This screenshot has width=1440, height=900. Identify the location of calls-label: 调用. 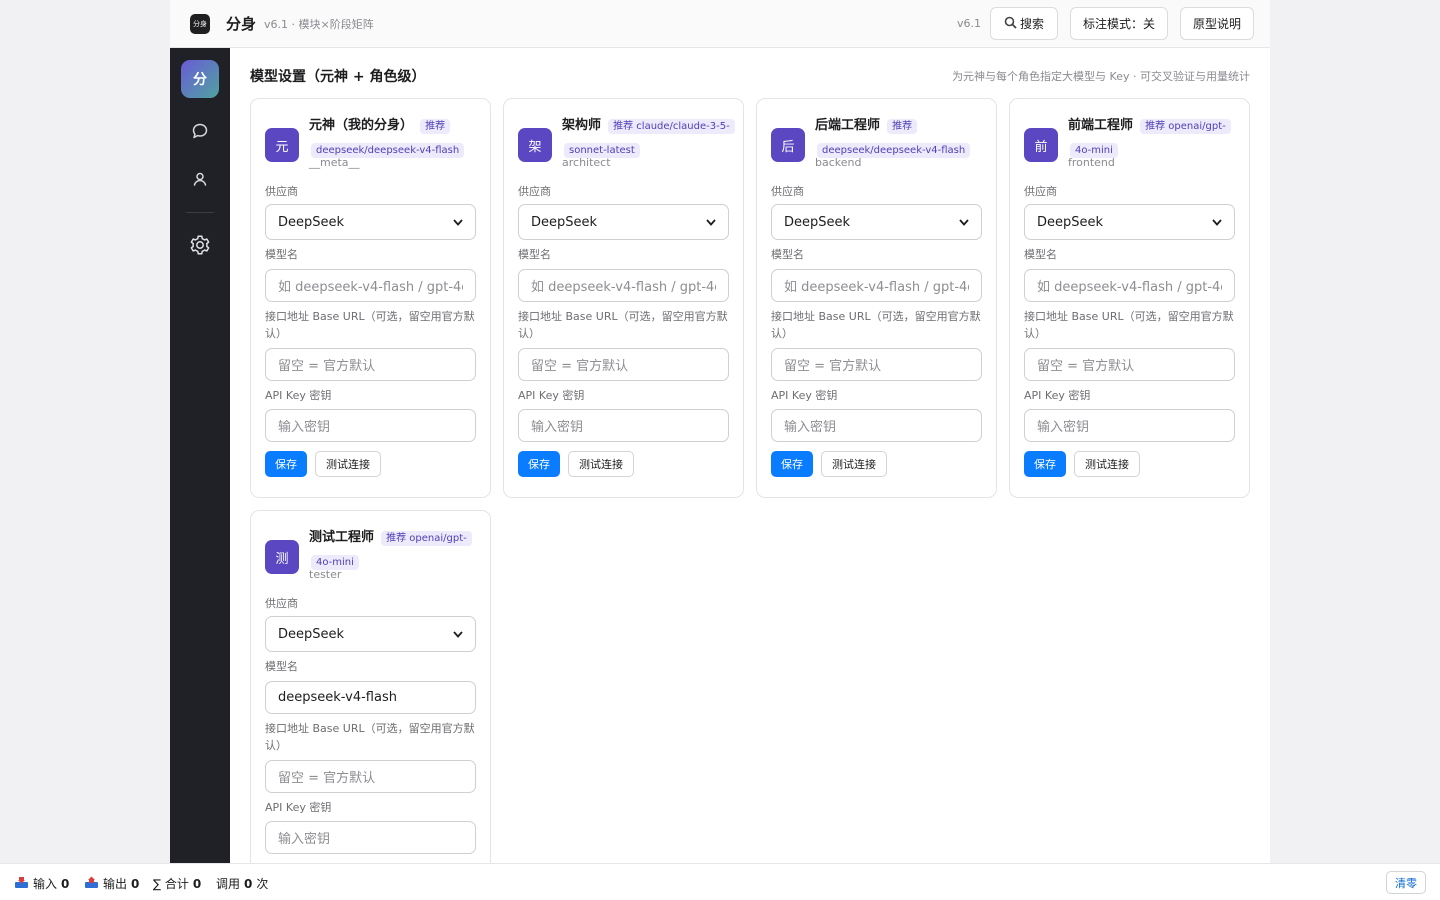
(228, 884).